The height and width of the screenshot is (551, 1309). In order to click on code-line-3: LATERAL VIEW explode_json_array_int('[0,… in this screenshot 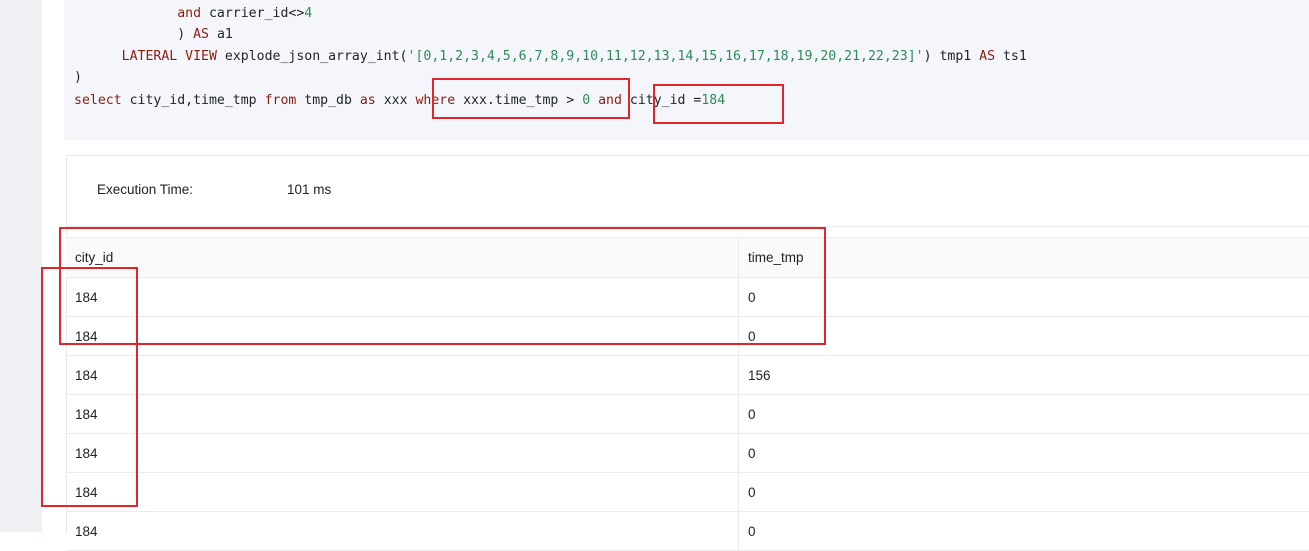, I will do `click(550, 57)`.